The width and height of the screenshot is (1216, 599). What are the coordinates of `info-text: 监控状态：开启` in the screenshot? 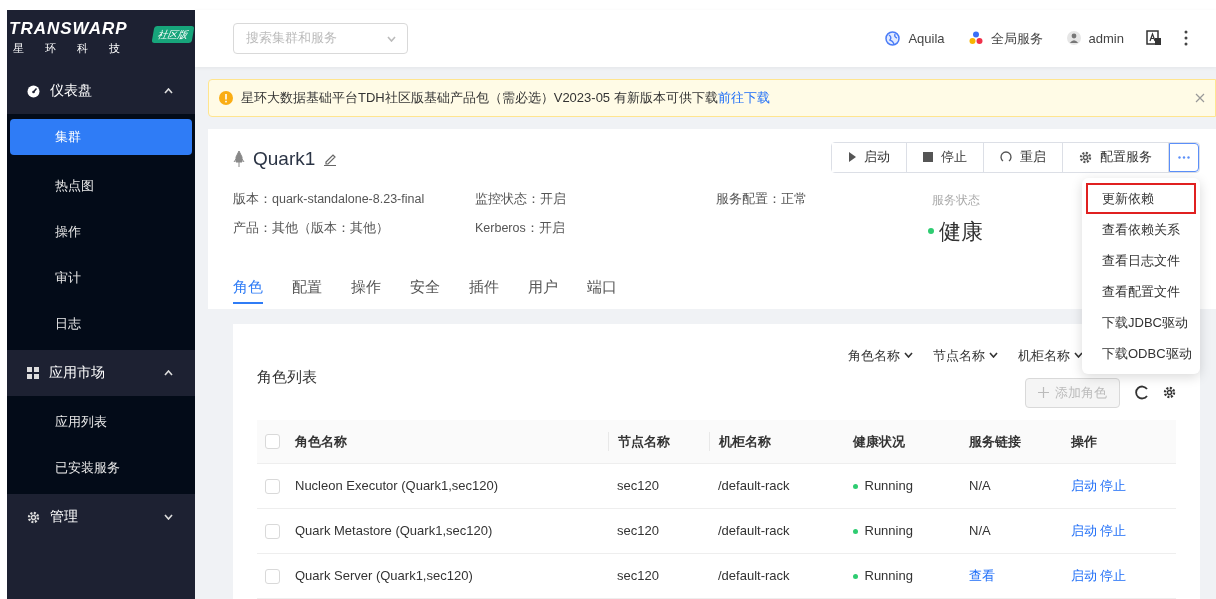 It's located at (521, 199).